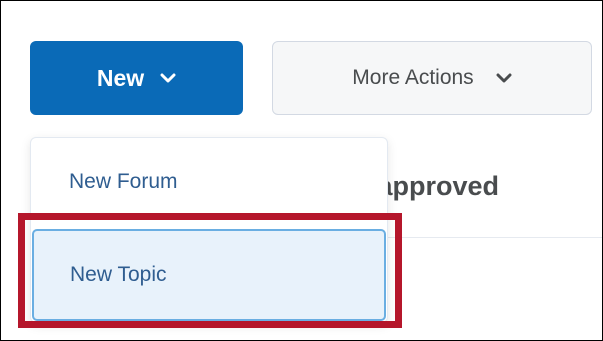 Image resolution: width=603 pixels, height=341 pixels. I want to click on new-button: New, so click(136, 78).